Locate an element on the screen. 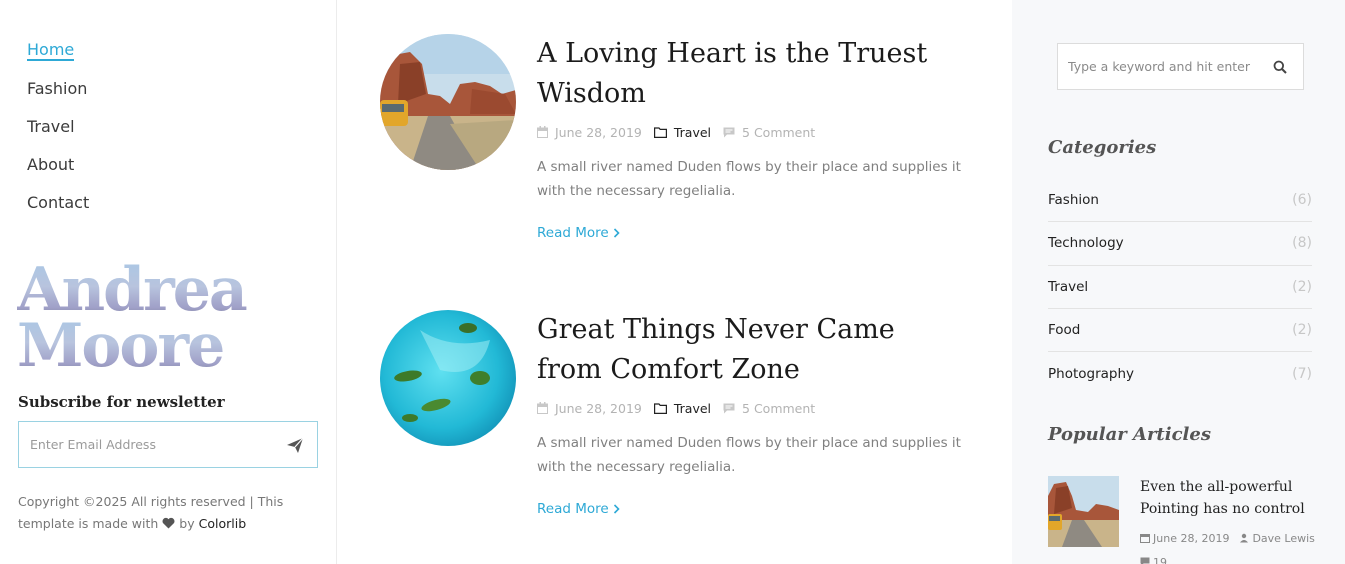 This screenshot has width=1345, height=564. categories-title: Categories is located at coordinates (1102, 147).